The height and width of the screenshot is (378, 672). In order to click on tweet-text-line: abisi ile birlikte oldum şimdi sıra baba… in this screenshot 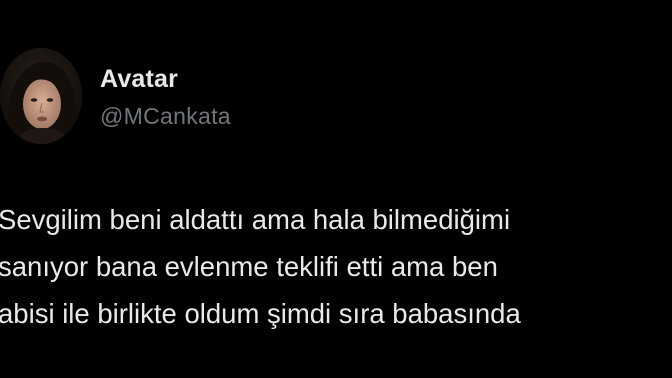, I will do `click(260, 313)`.